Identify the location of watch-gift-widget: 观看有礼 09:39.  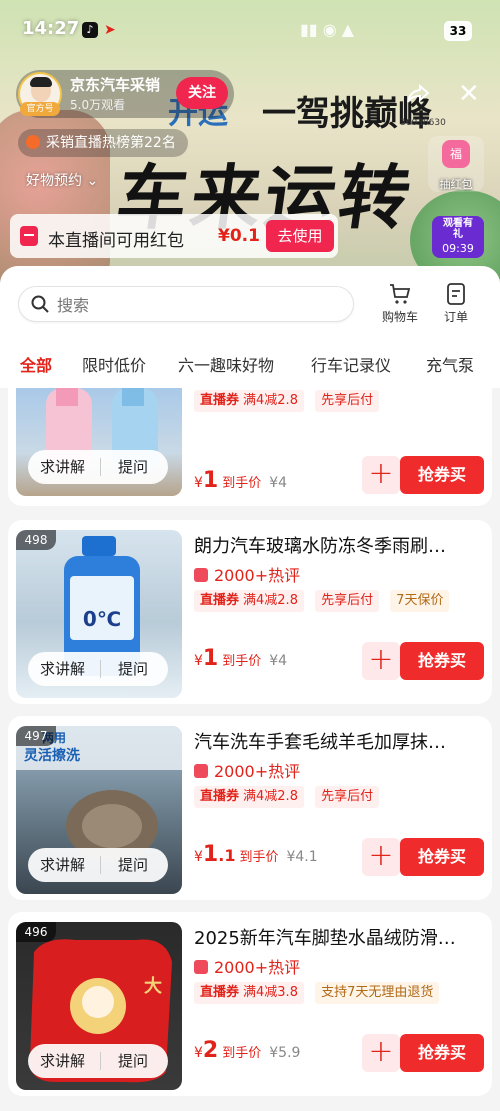
(458, 237).